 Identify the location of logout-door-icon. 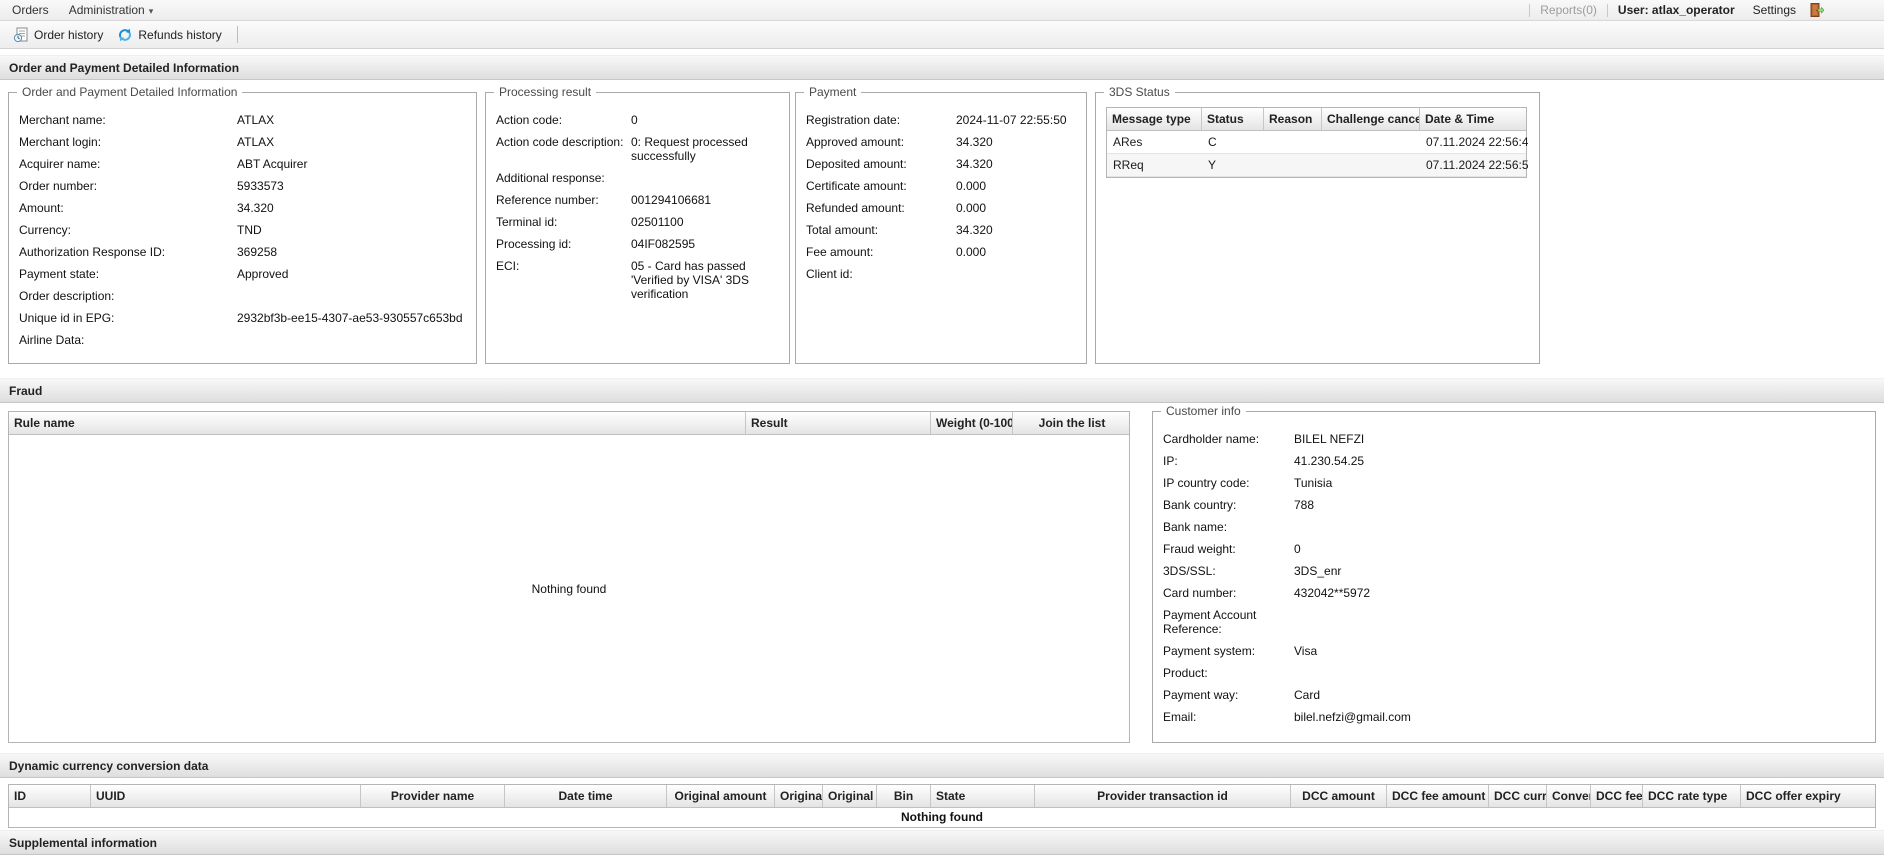
(1816, 10).